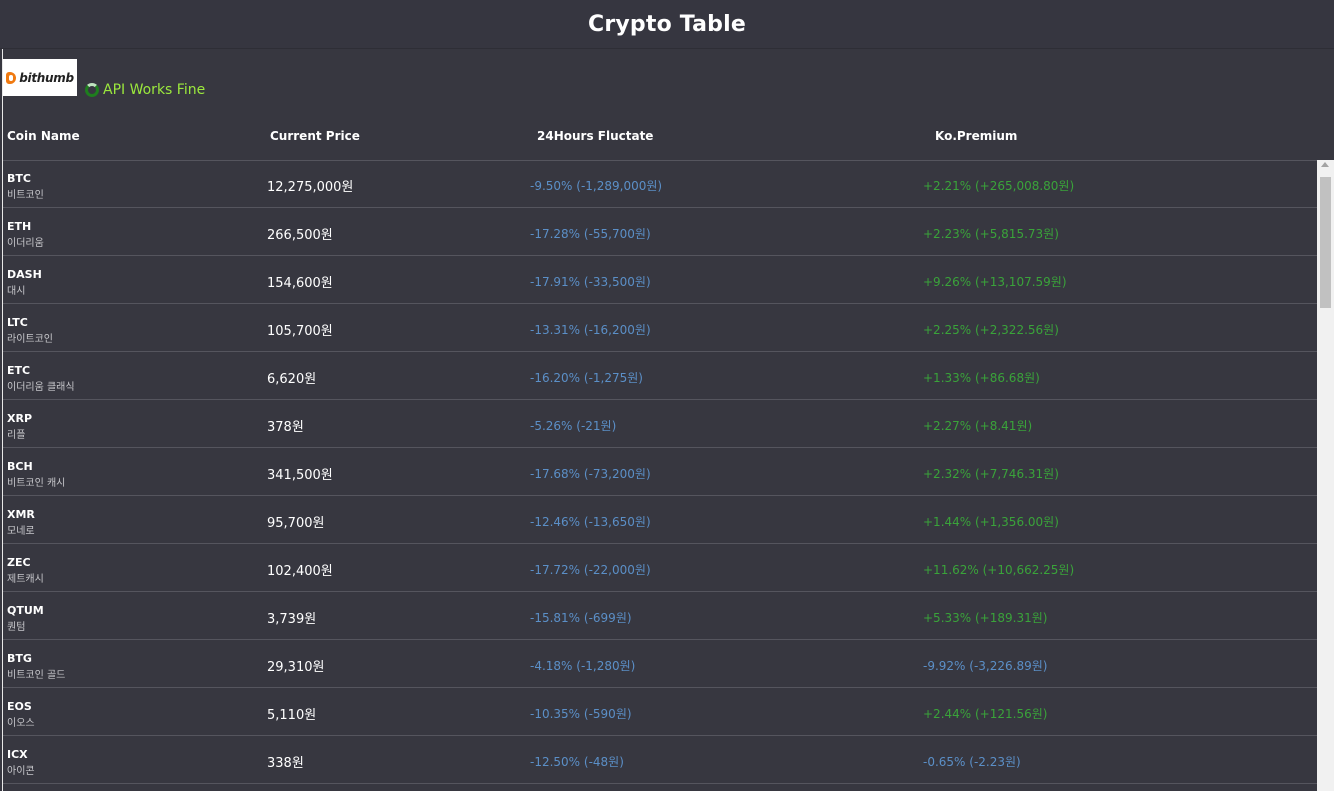 The width and height of the screenshot is (1334, 791). What do you see at coordinates (36, 483) in the screenshot?
I see `coin-korean-name: 비트코인 캐시` at bounding box center [36, 483].